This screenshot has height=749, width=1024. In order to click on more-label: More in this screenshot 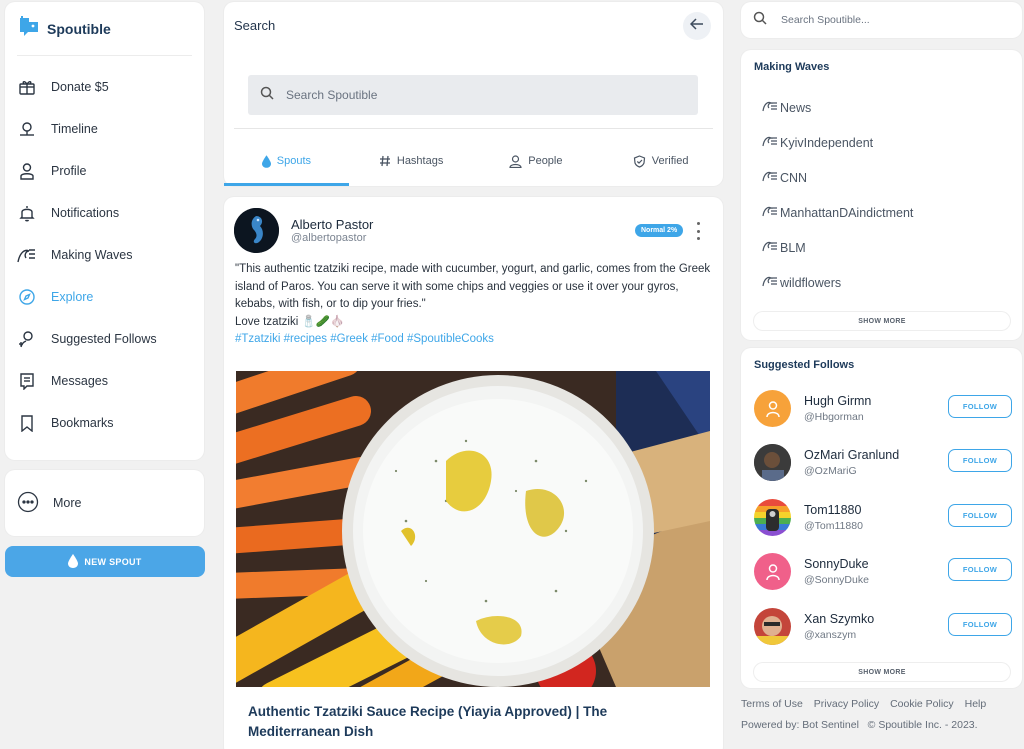, I will do `click(67, 503)`.